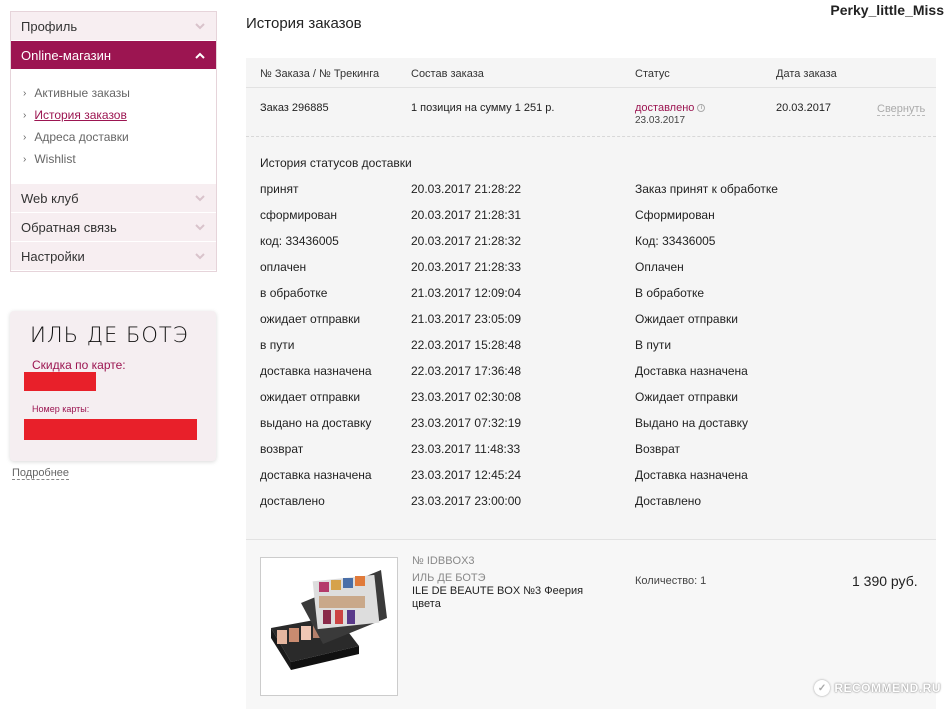 The height and width of the screenshot is (709, 949). I want to click on status-code: сформирован, so click(299, 215).